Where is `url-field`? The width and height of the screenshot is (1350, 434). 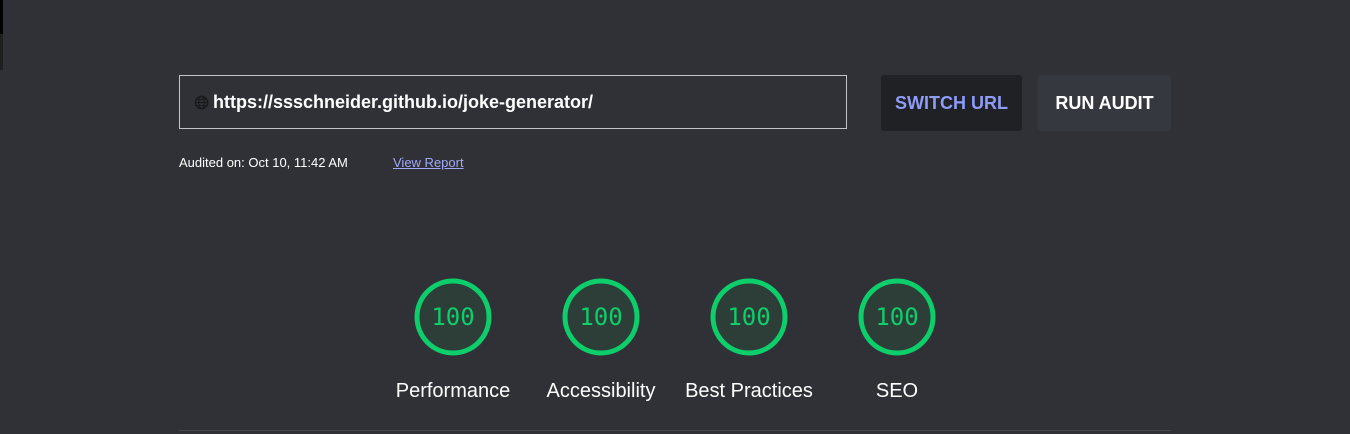 url-field is located at coordinates (513, 102).